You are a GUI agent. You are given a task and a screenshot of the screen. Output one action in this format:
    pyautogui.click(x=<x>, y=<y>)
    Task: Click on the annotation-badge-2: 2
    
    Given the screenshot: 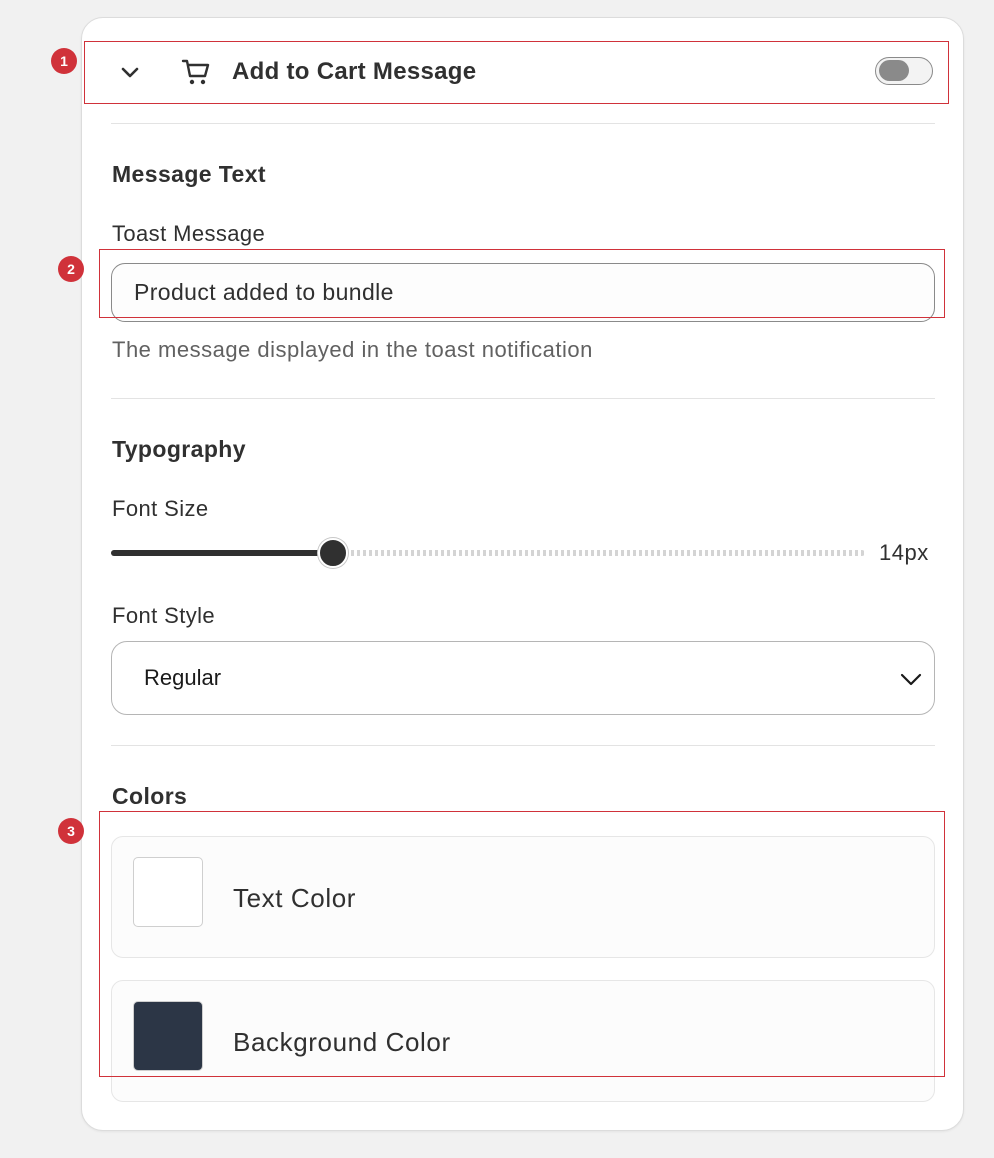 What is the action you would take?
    pyautogui.click(x=71, y=269)
    